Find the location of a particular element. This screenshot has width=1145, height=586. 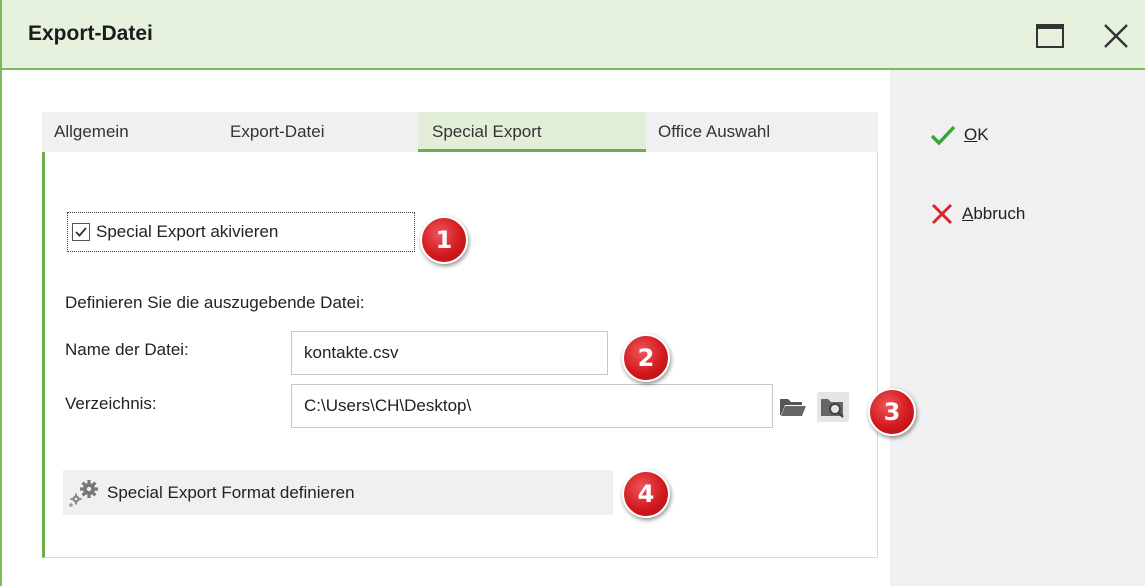

callout-marker-4: 4 is located at coordinates (646, 494).